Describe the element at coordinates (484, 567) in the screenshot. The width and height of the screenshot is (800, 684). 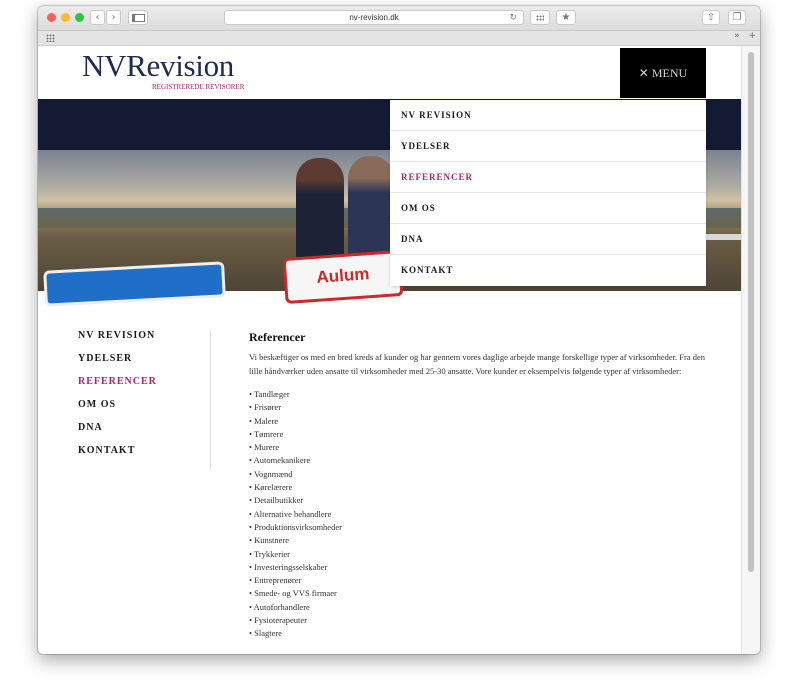
I see `list-item: Investeringsselskaber` at that location.